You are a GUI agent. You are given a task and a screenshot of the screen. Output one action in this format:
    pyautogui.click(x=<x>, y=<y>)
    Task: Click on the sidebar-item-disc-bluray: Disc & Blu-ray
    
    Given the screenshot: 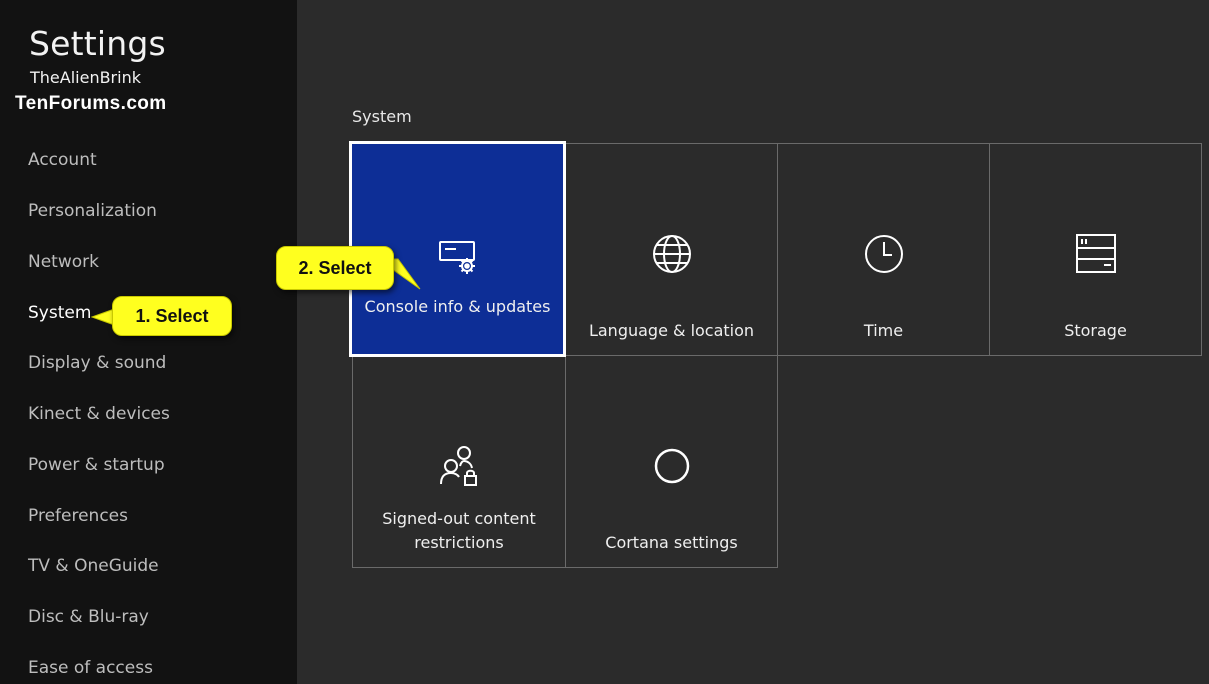 What is the action you would take?
    pyautogui.click(x=88, y=617)
    